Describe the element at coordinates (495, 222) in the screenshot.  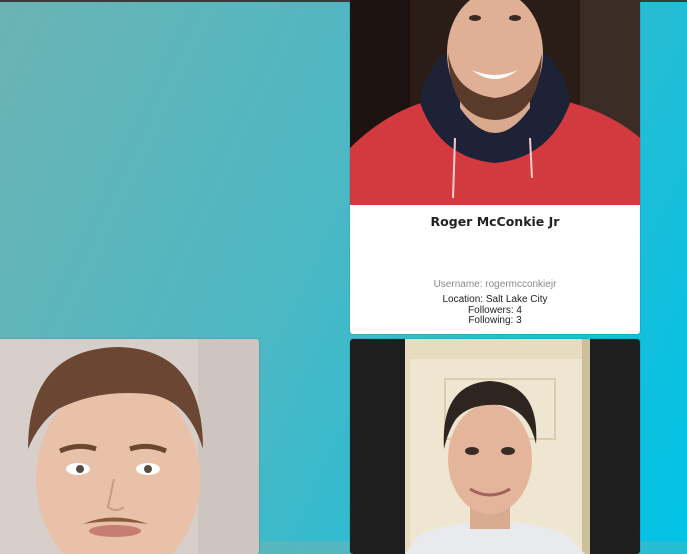
I see `user-name: Roger McConkie Jr` at that location.